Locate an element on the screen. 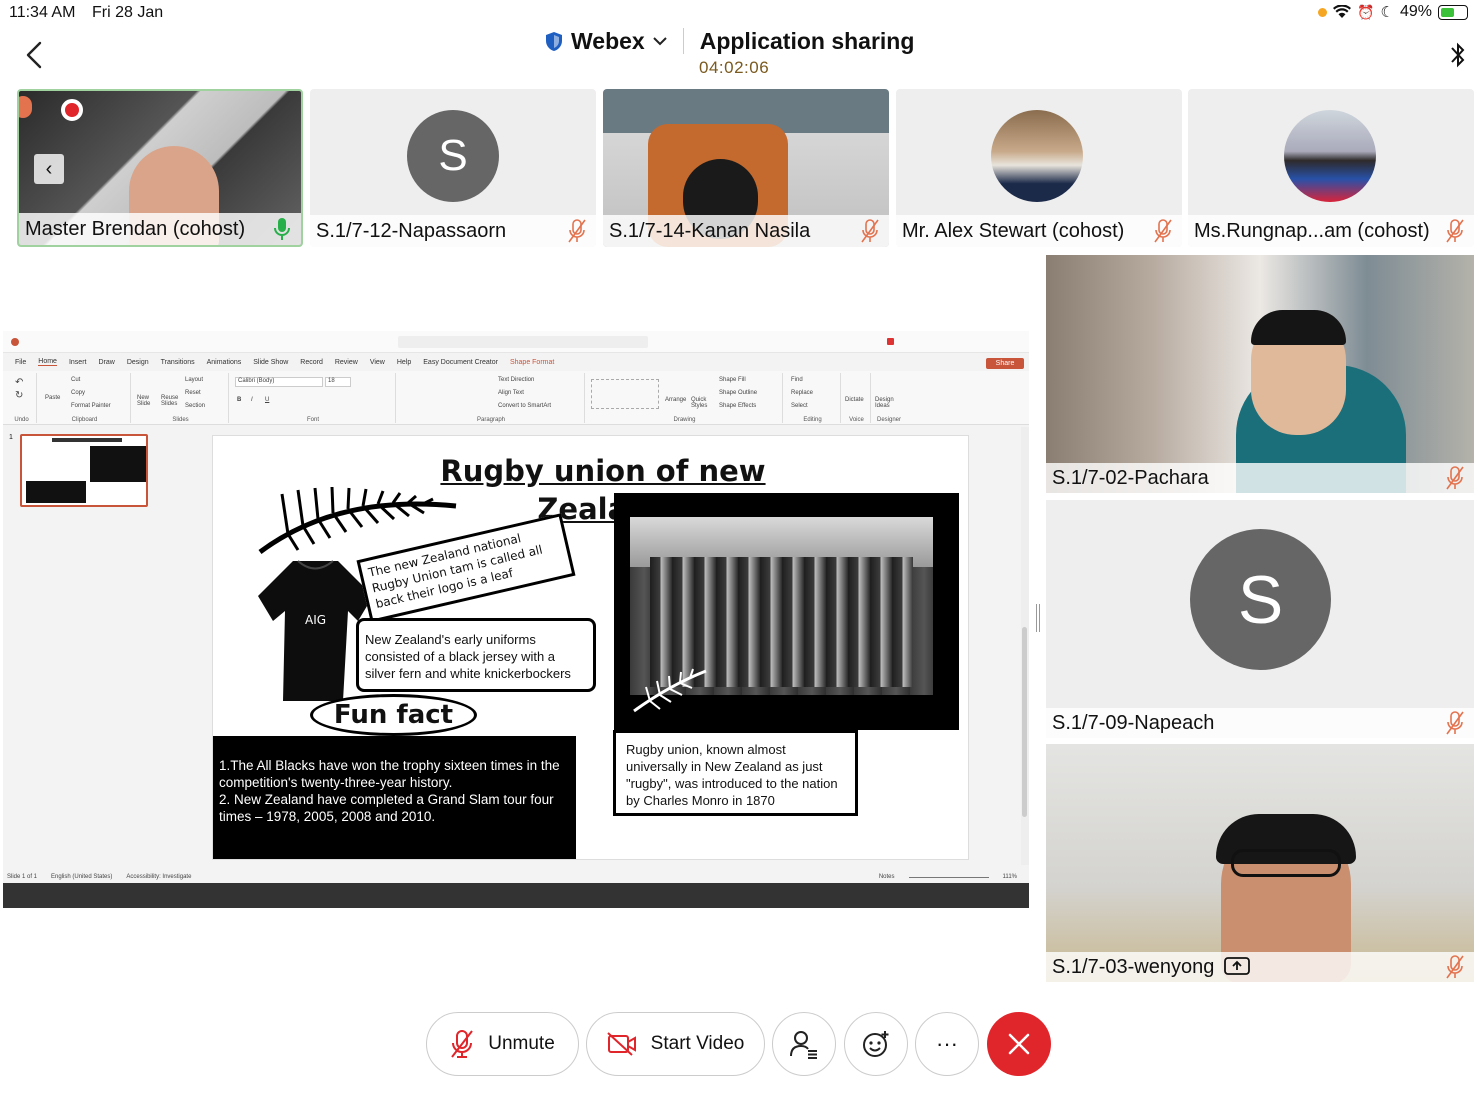 The height and width of the screenshot is (1108, 1478). more-icon: ··· is located at coordinates (947, 1043).